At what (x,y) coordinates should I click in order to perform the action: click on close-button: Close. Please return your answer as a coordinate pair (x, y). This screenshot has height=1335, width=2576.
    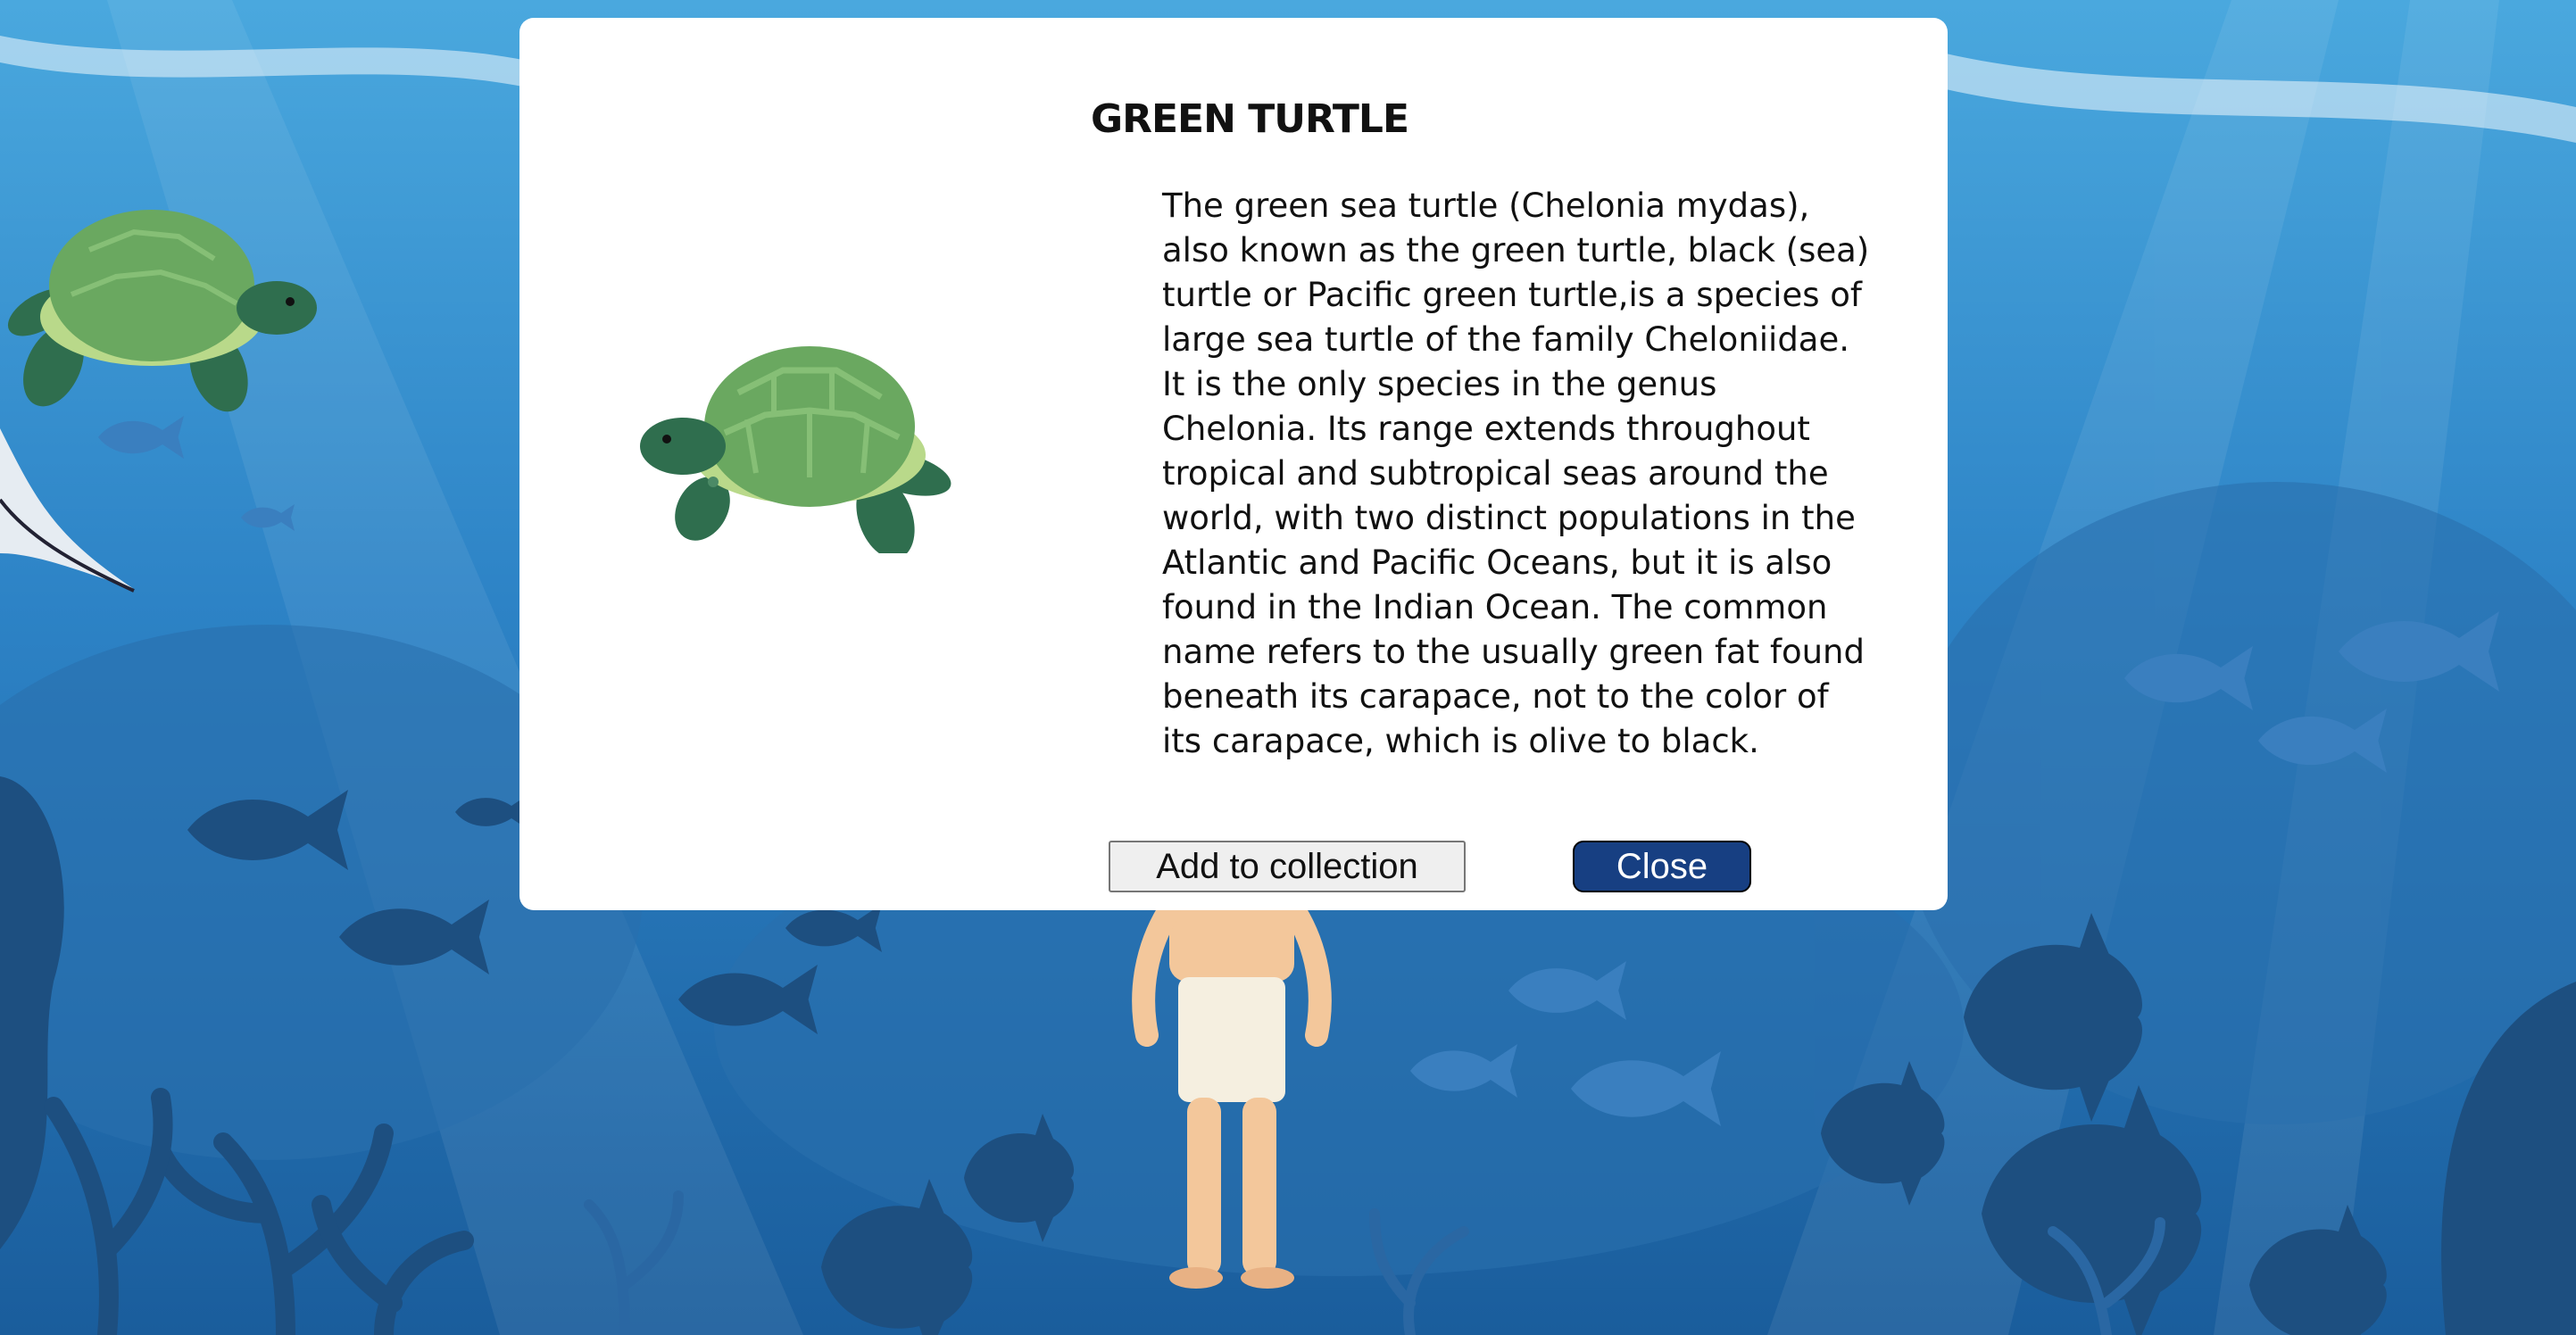
    Looking at the image, I should click on (1662, 866).